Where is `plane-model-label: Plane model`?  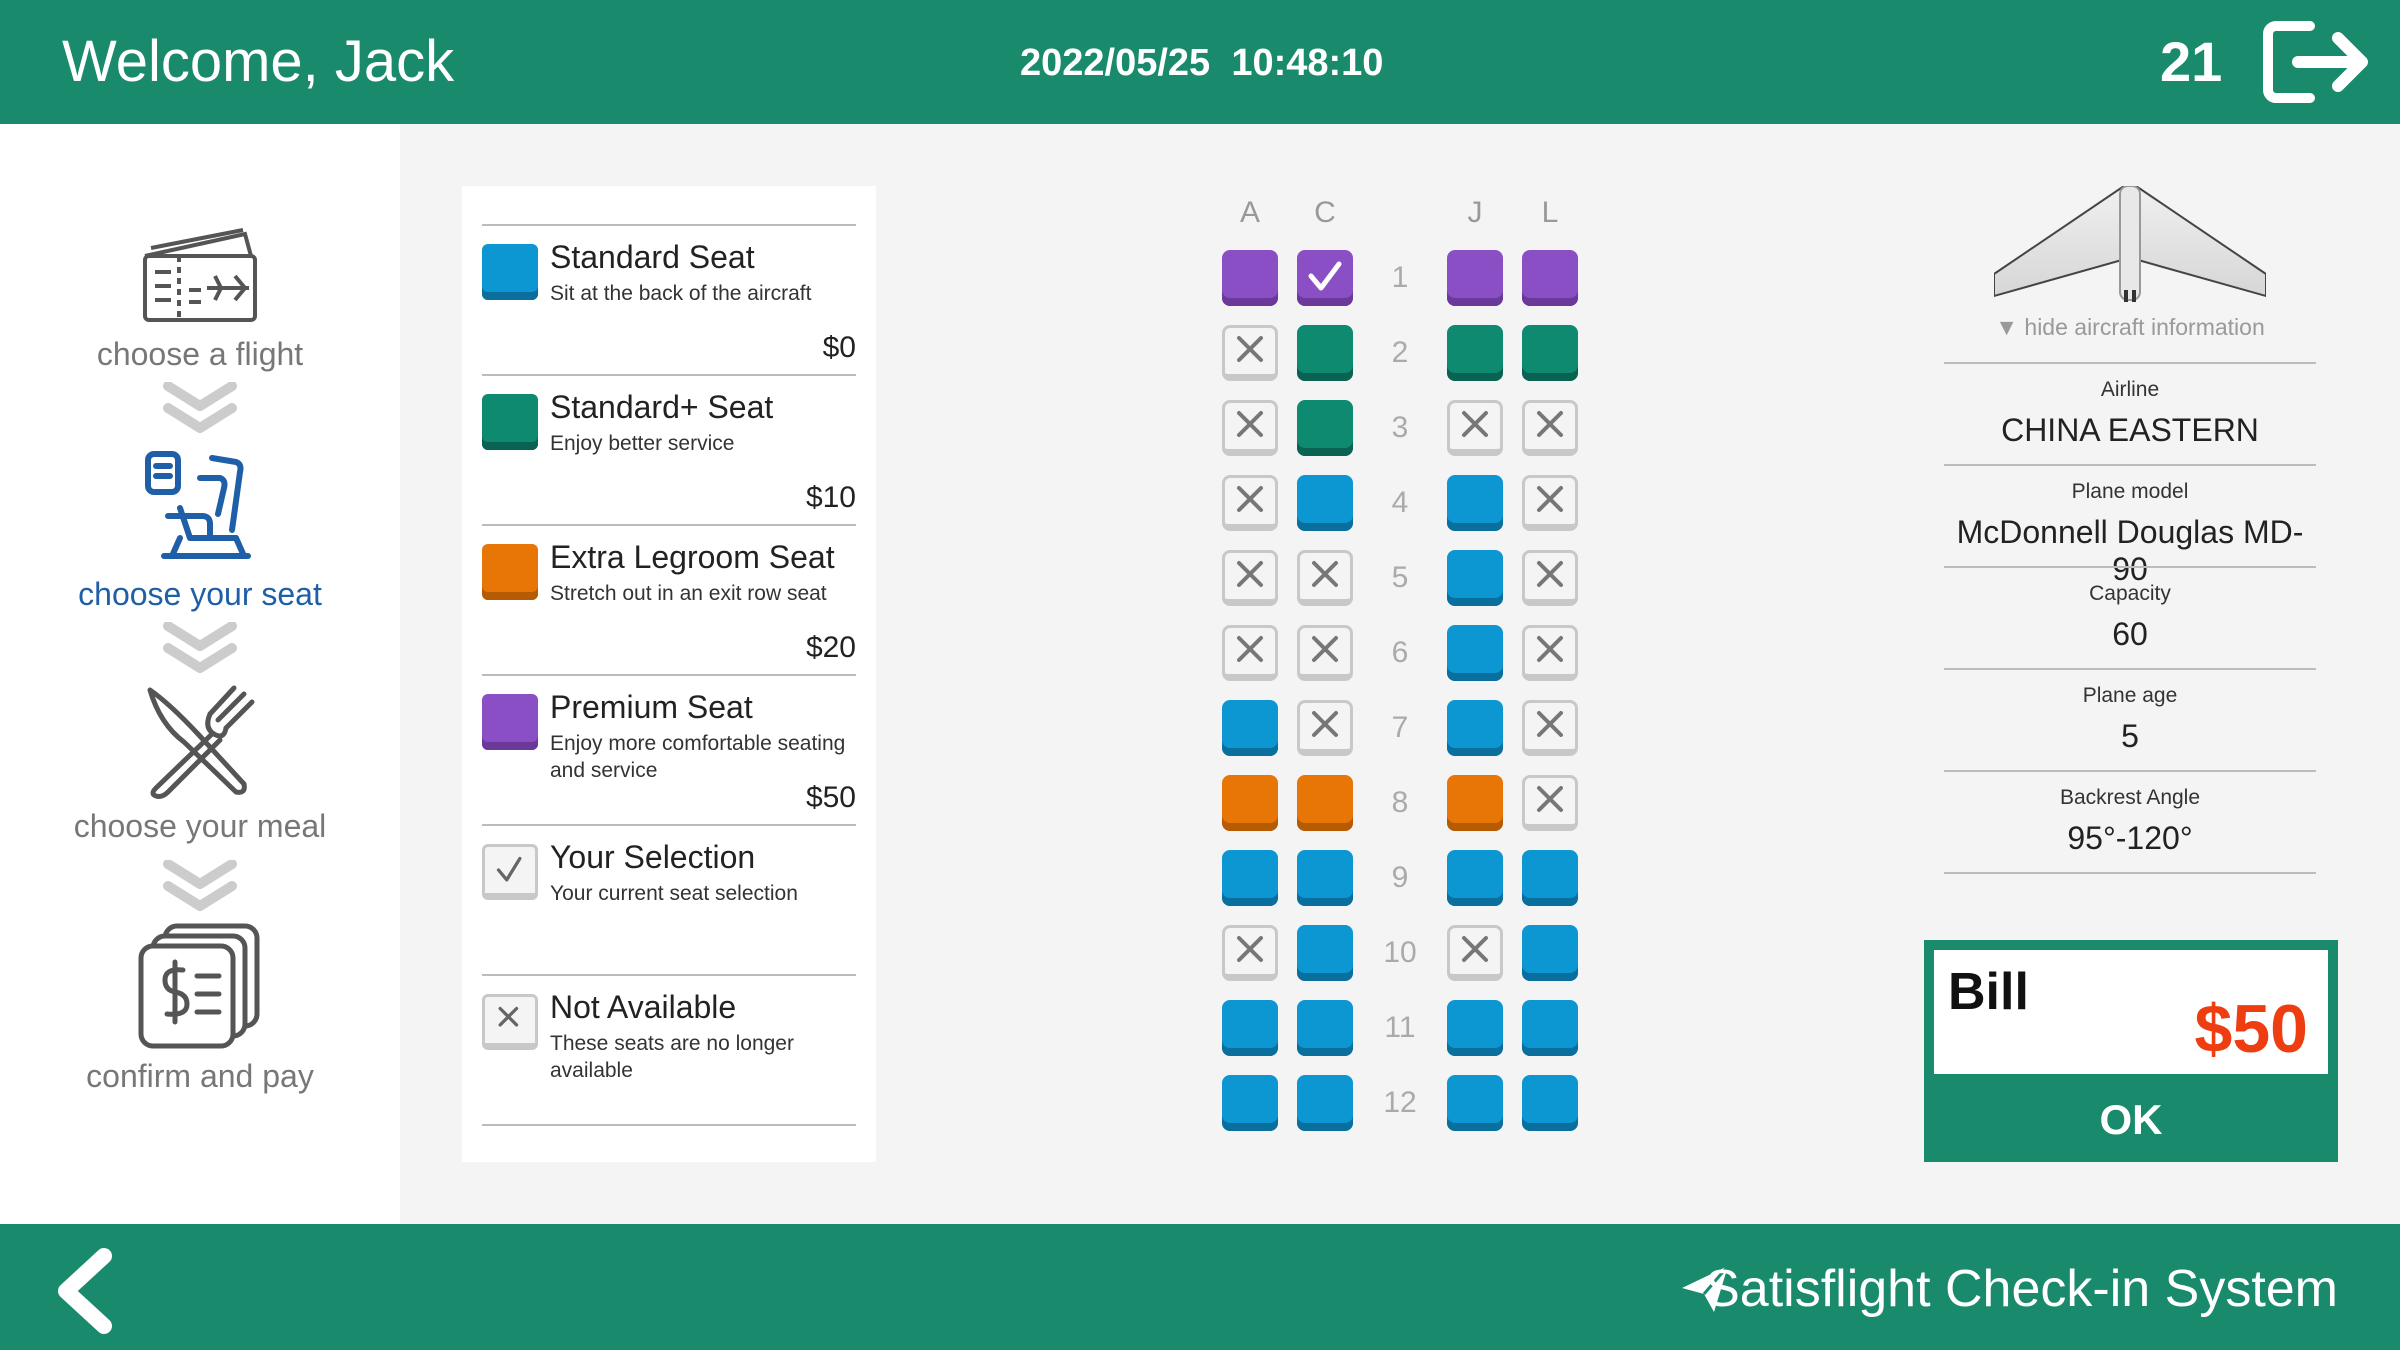 plane-model-label: Plane model is located at coordinates (2130, 491).